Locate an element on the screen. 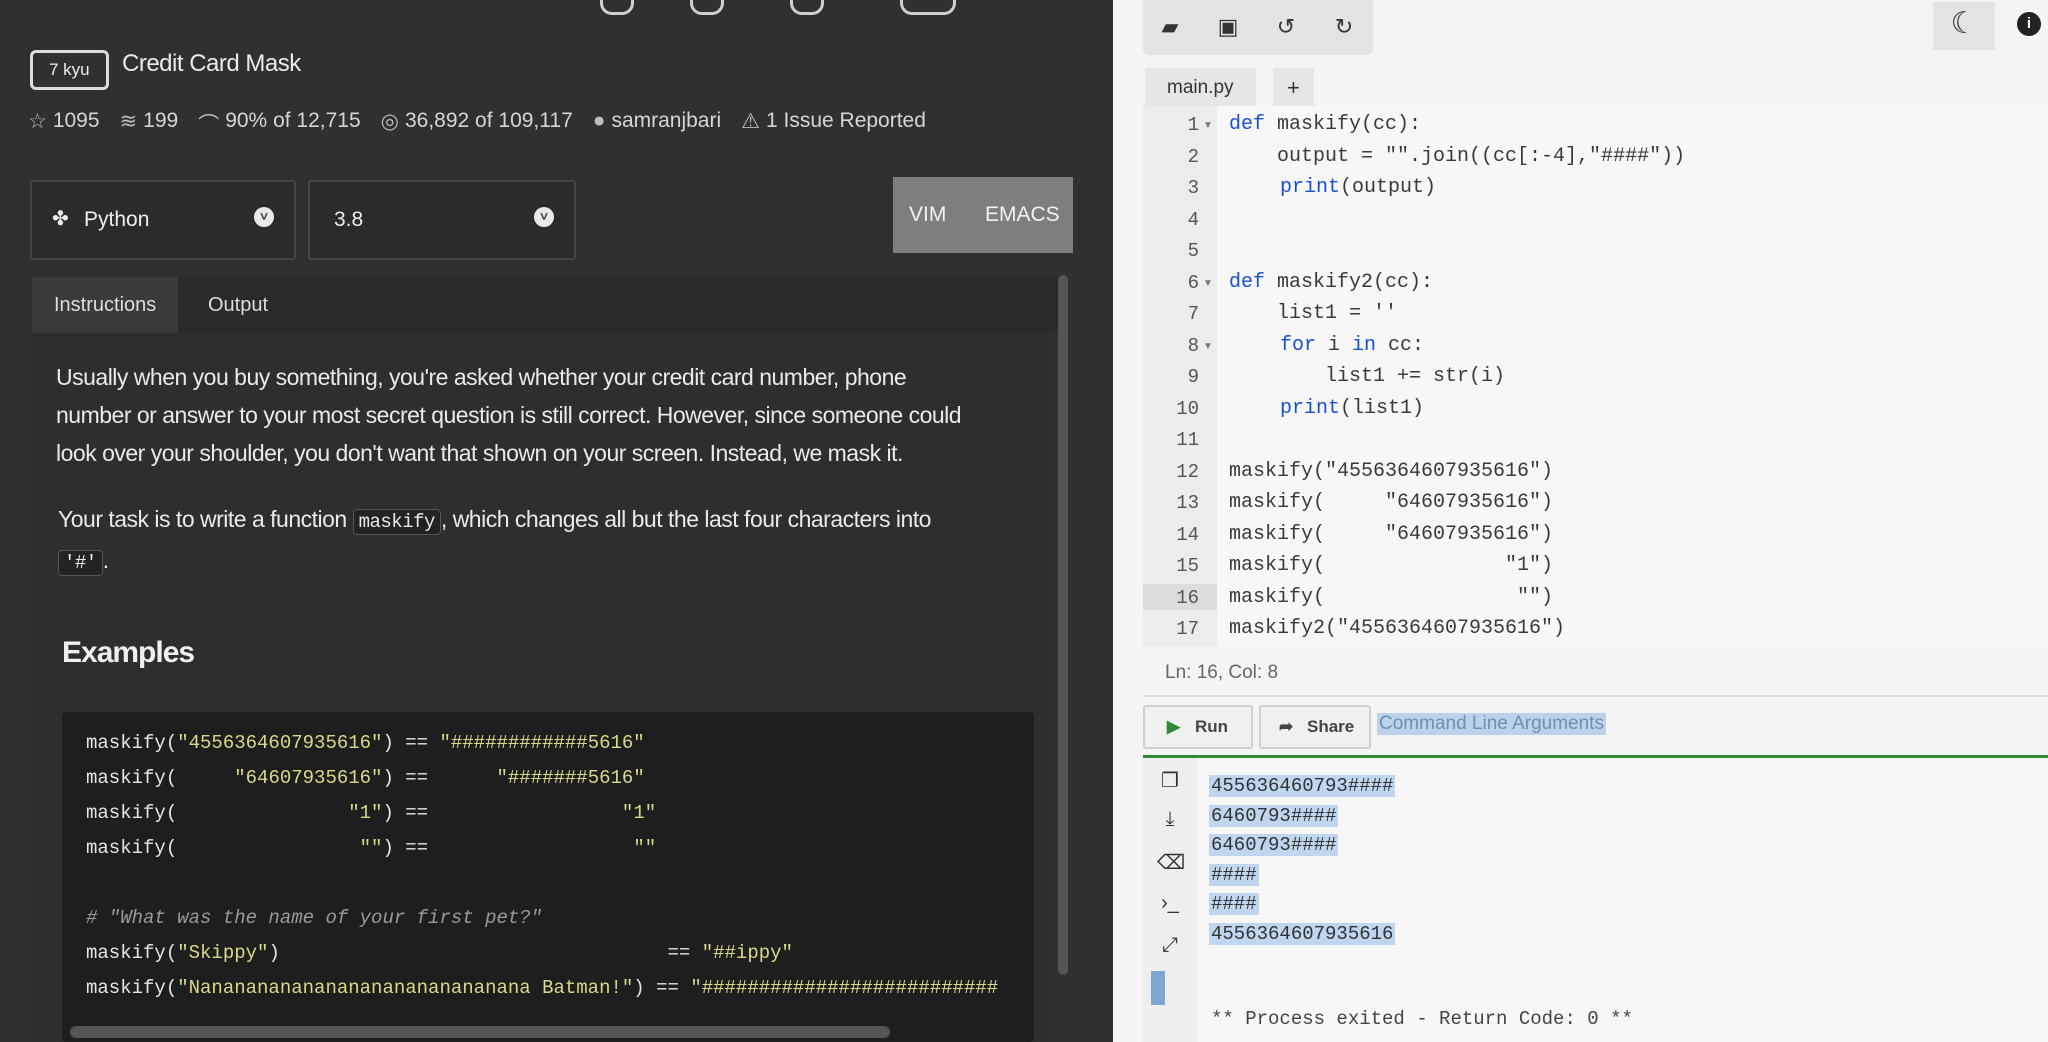  horizontal-scrollbar is located at coordinates (480, 1032).